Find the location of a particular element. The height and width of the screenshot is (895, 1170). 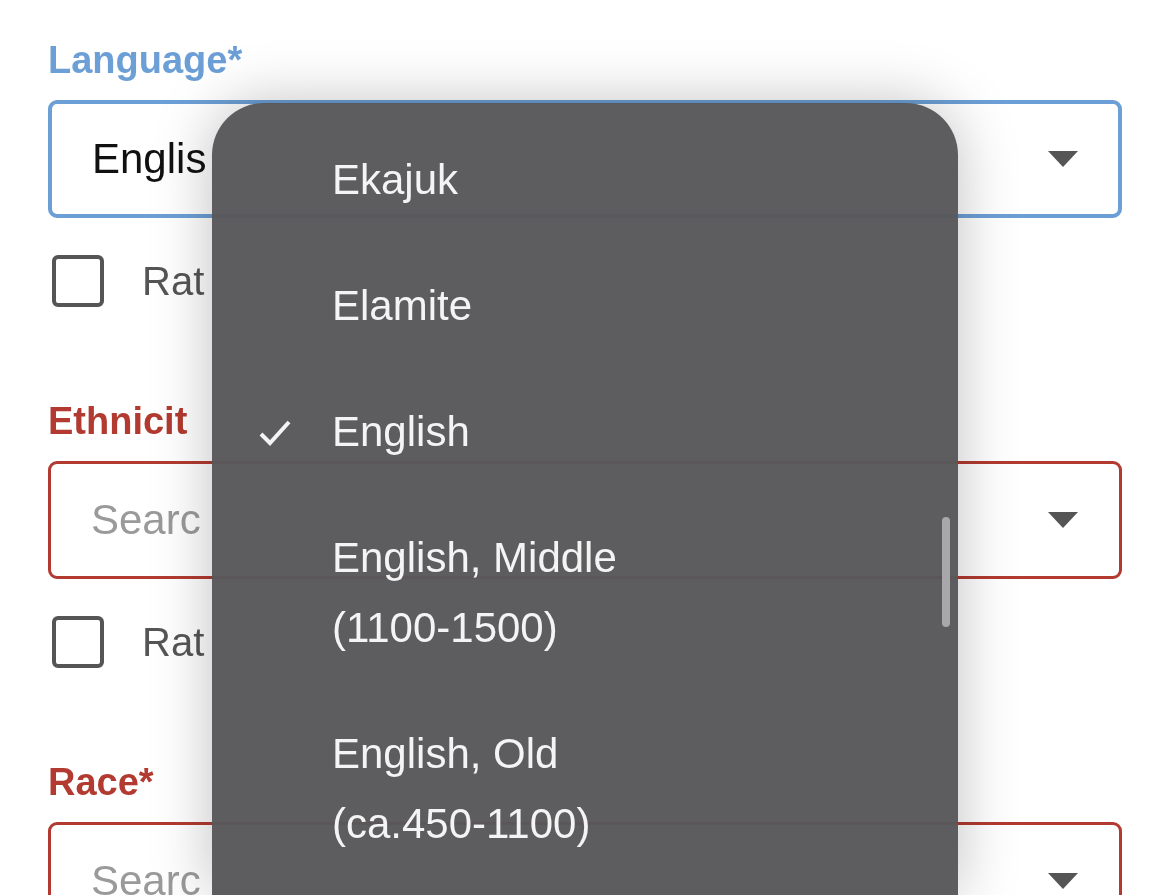

dropdown-option: Elamite is located at coordinates (585, 306).